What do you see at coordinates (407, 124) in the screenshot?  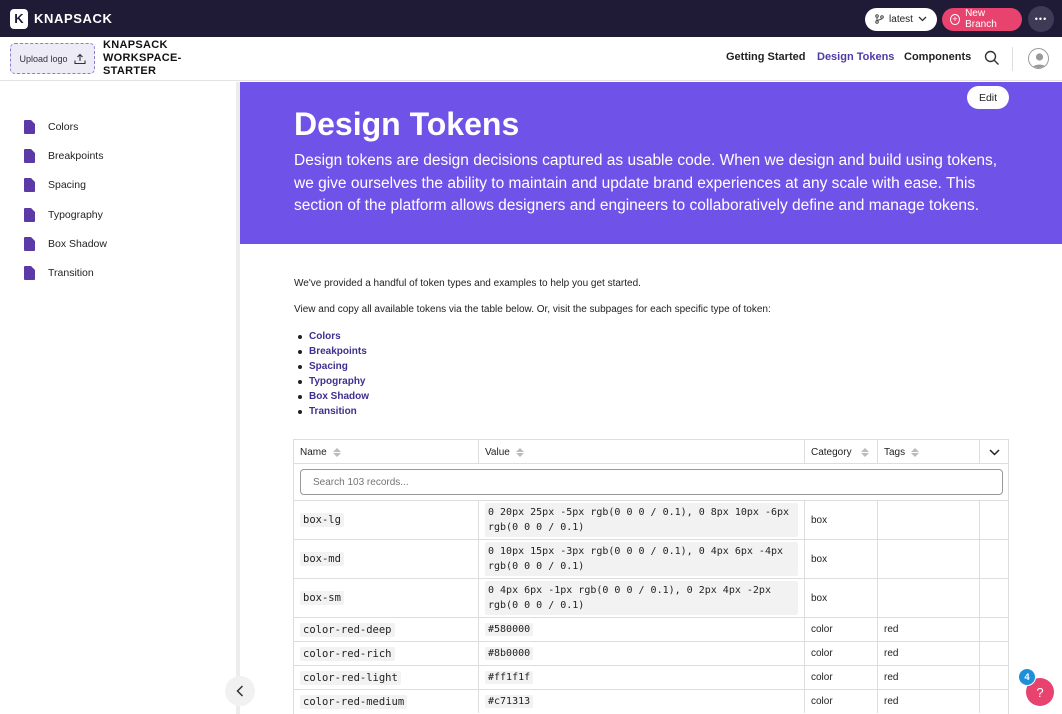 I see `page-title: Design Tokens` at bounding box center [407, 124].